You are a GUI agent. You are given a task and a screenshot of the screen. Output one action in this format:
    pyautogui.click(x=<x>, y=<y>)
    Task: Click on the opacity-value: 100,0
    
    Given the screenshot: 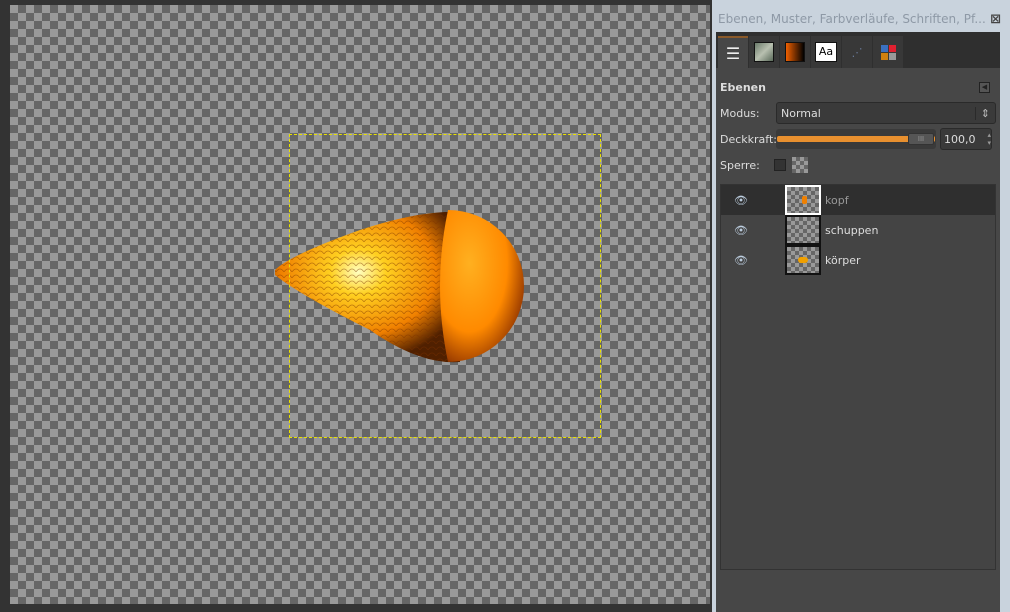 What is the action you would take?
    pyautogui.click(x=960, y=139)
    